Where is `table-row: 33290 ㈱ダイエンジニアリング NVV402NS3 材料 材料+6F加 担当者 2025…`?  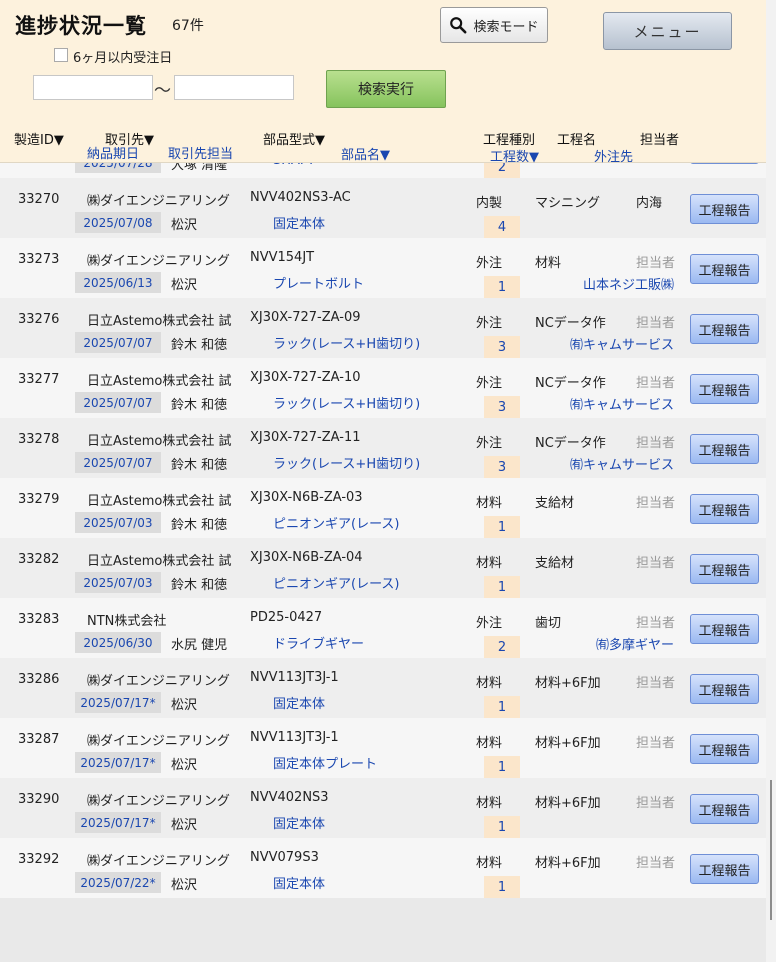
table-row: 33290 ㈱ダイエンジニアリング NVV402NS3 材料 材料+6F加 担当者 2025… is located at coordinates (383, 808).